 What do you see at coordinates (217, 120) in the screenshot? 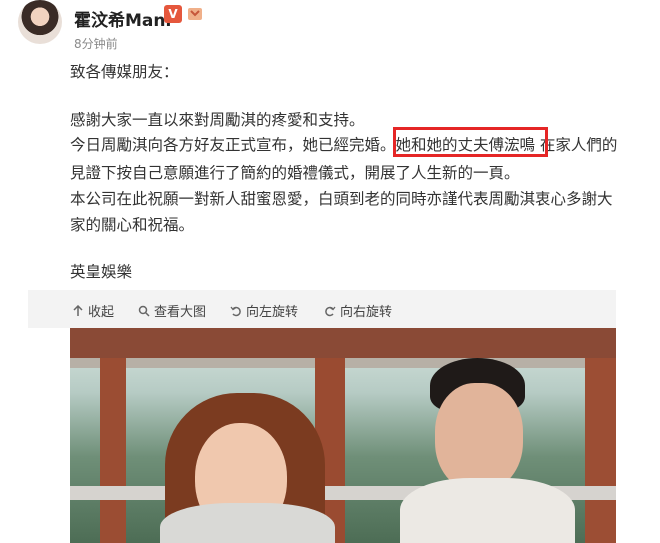
I see `post-line-thanks: 感謝大家一直以來對周勵淇的疼愛和支持。` at bounding box center [217, 120].